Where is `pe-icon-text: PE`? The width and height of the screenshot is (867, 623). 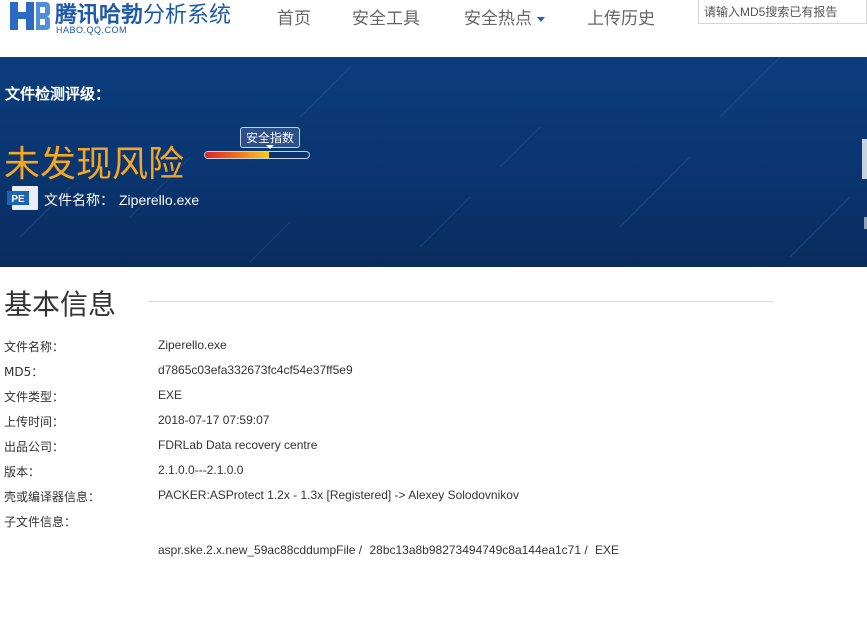 pe-icon-text: PE is located at coordinates (18, 199).